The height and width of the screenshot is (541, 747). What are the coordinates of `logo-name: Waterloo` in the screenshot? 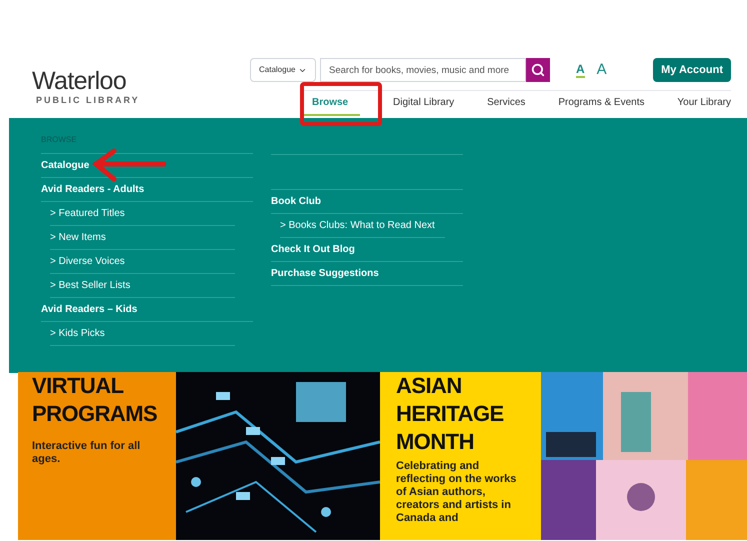 It's located at (141, 81).